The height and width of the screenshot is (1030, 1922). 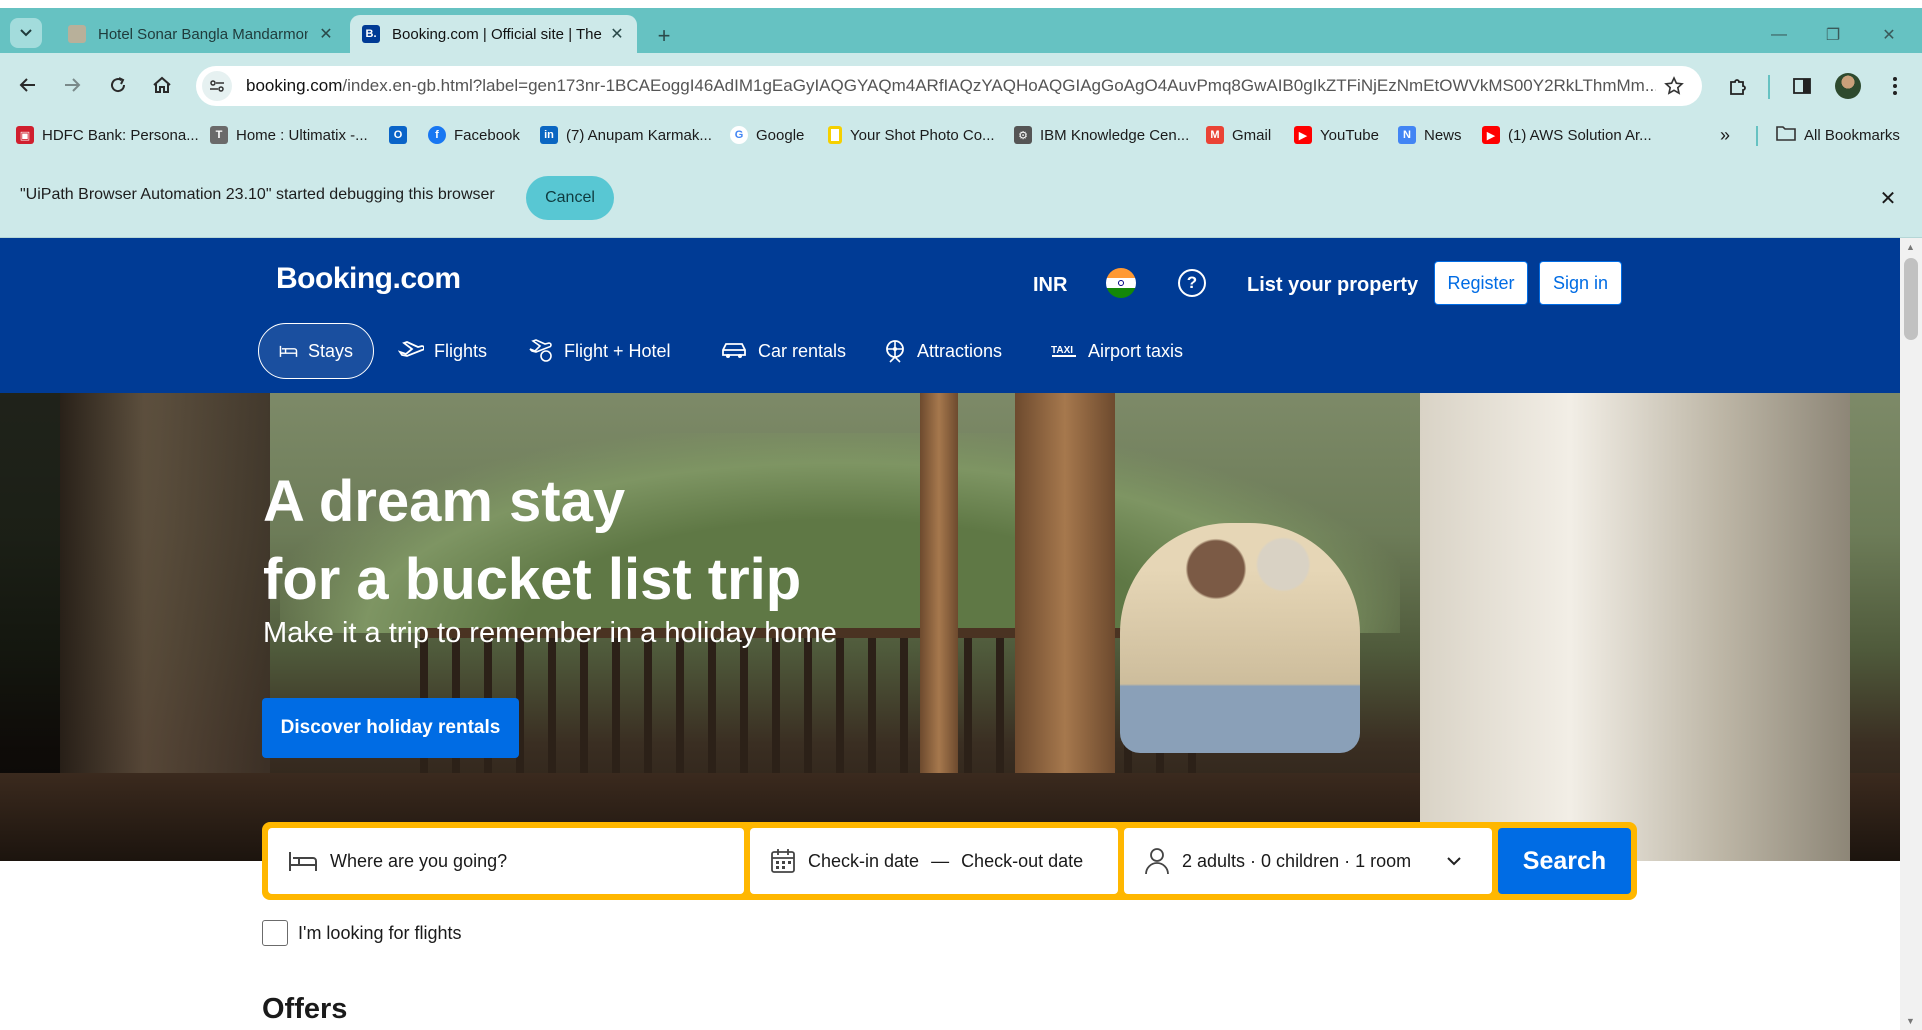 What do you see at coordinates (570, 198) in the screenshot?
I see `cancel-debugging-button: Cancel` at bounding box center [570, 198].